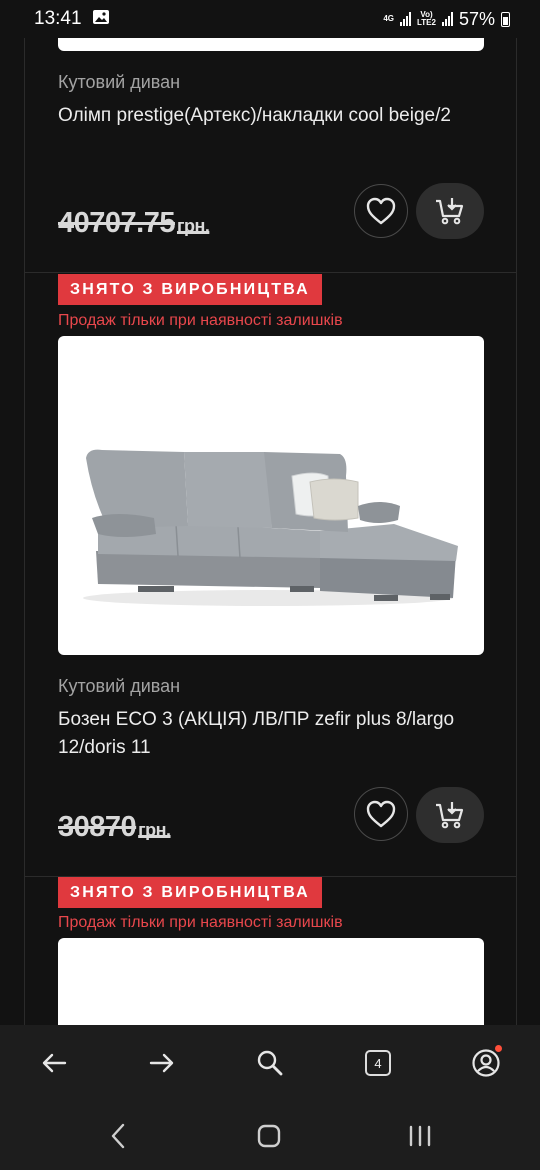  I want to click on nav-back-button, so click(118, 1136).